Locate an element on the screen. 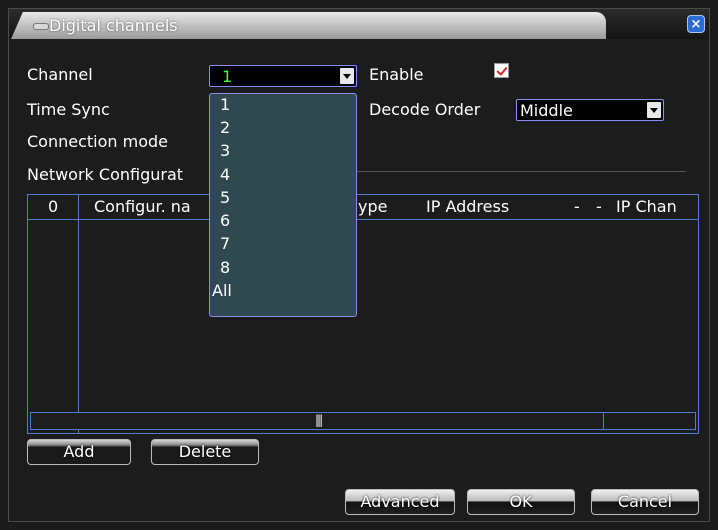  cancel-button: Cancel is located at coordinates (645, 502).